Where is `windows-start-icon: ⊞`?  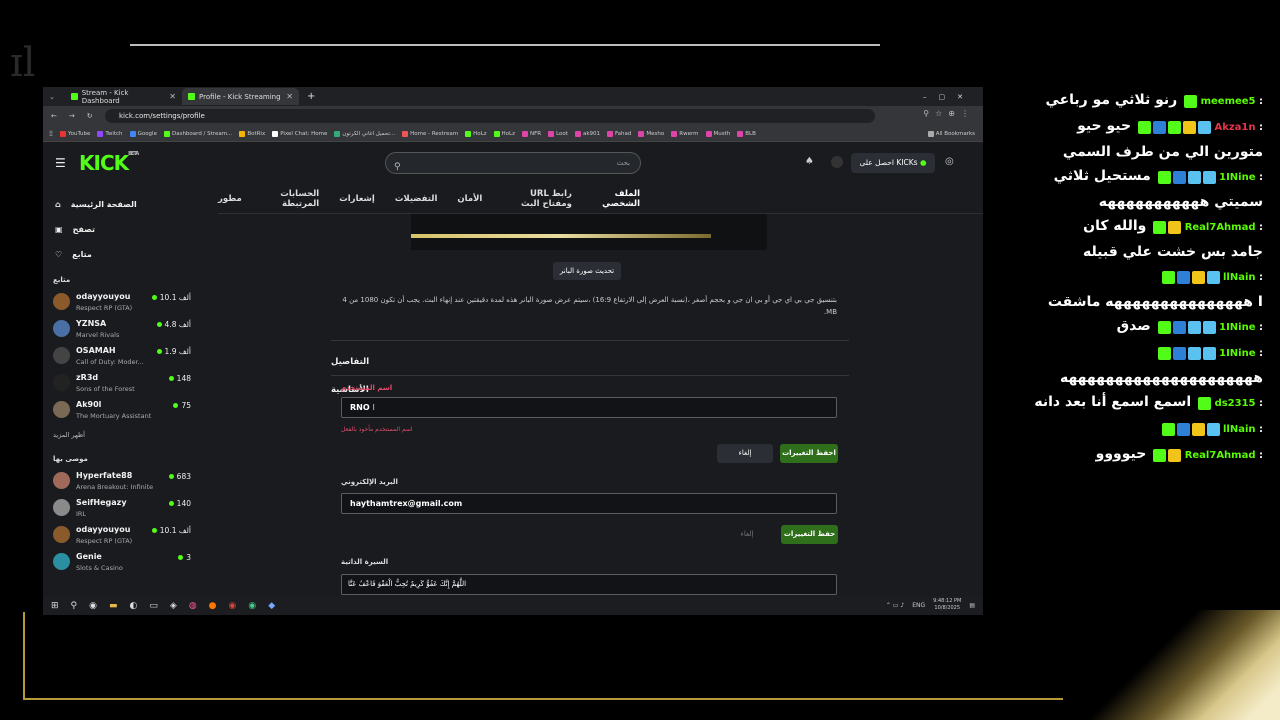 windows-start-icon: ⊞ is located at coordinates (55, 606).